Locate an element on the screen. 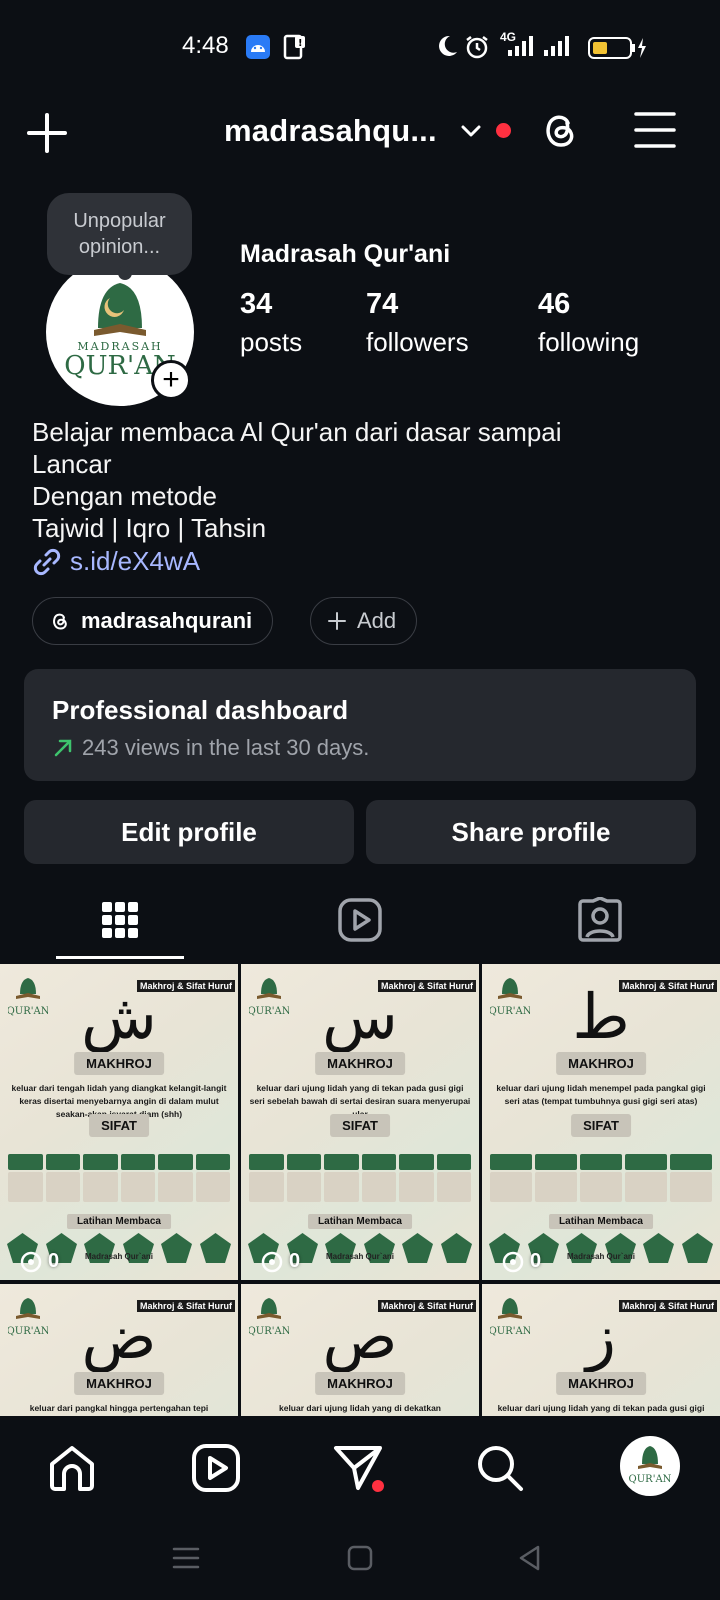  sim-info-icon: ! is located at coordinates (294, 47).